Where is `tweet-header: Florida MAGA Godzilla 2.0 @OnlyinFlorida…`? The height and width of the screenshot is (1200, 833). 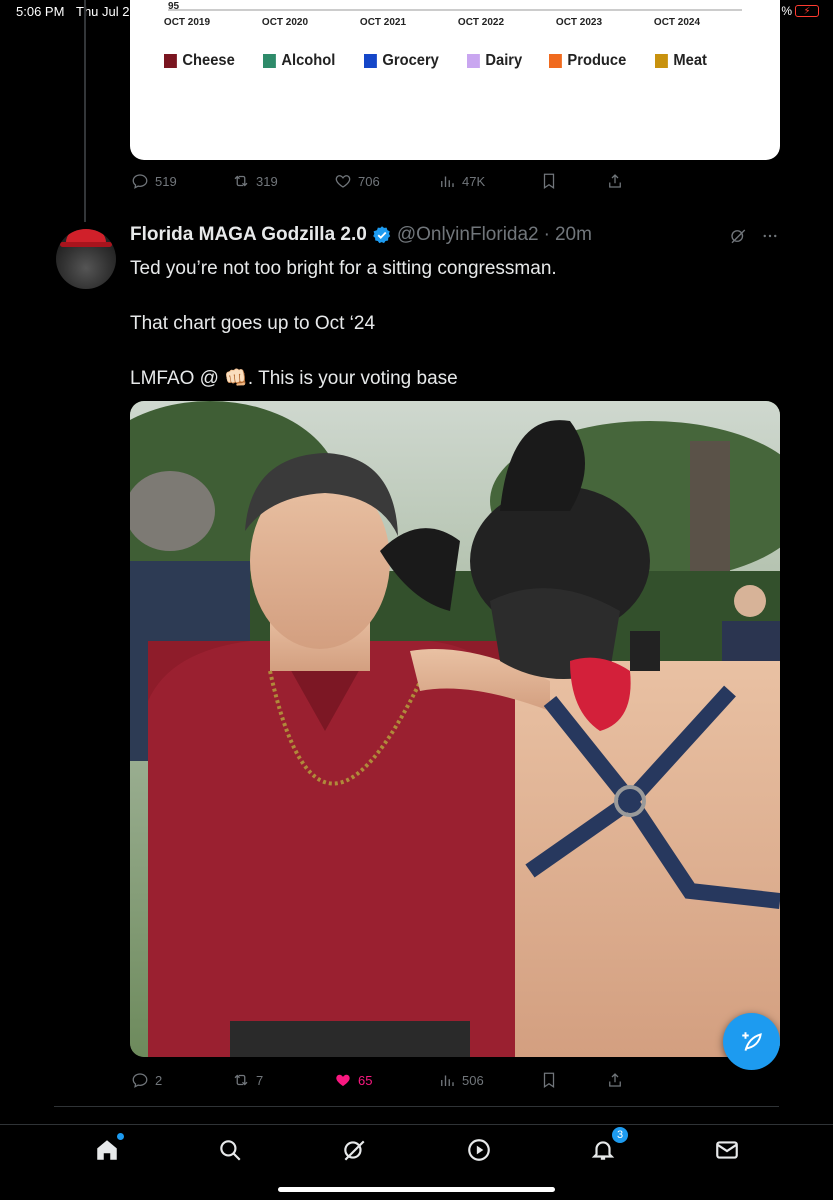 tweet-header: Florida MAGA Godzilla 2.0 @OnlyinFlorida… is located at coordinates (361, 235).